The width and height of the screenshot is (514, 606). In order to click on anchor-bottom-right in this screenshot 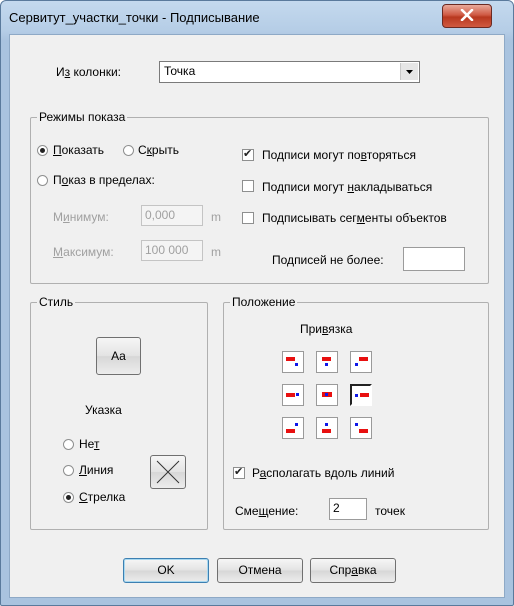, I will do `click(361, 428)`.